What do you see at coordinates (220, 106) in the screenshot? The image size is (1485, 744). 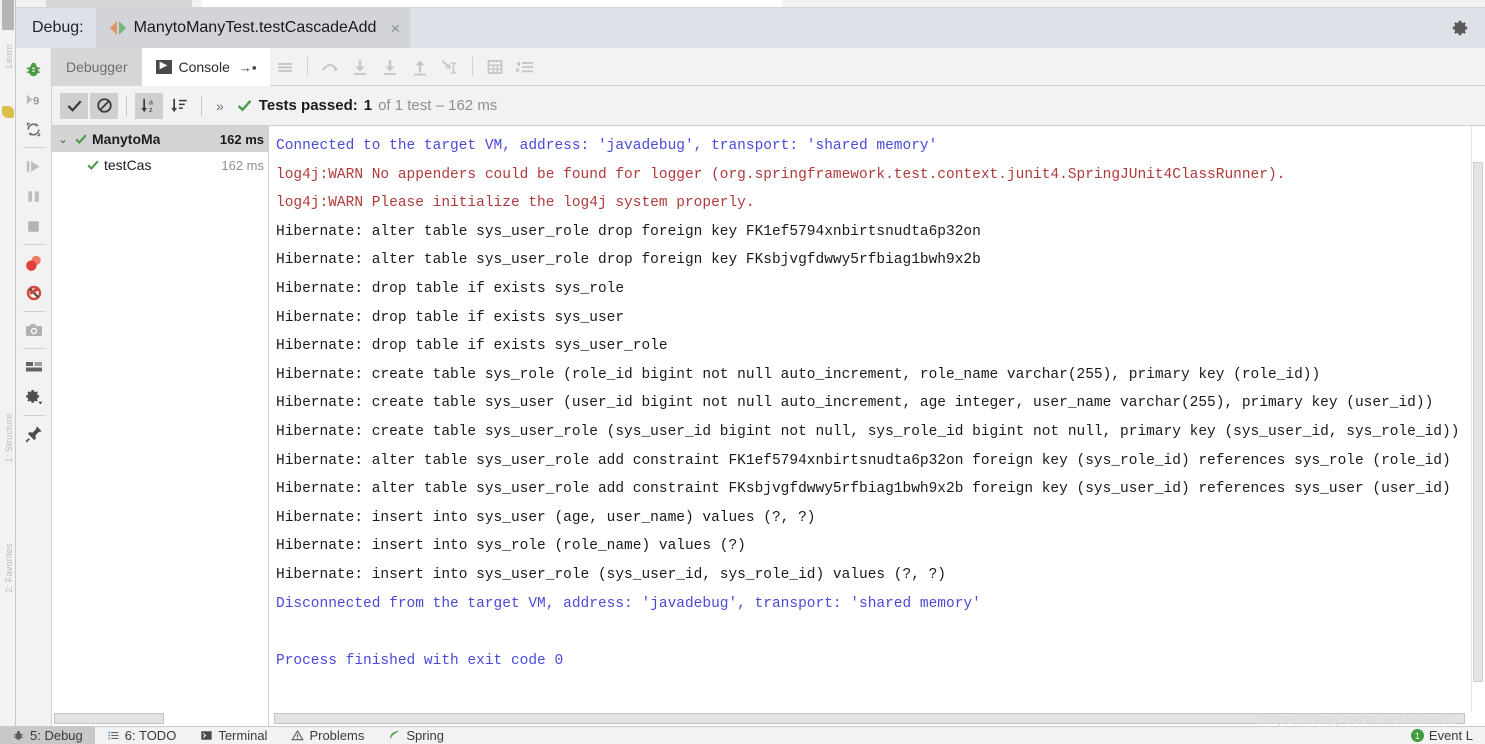 I see `toolbar-overflow-button: »` at bounding box center [220, 106].